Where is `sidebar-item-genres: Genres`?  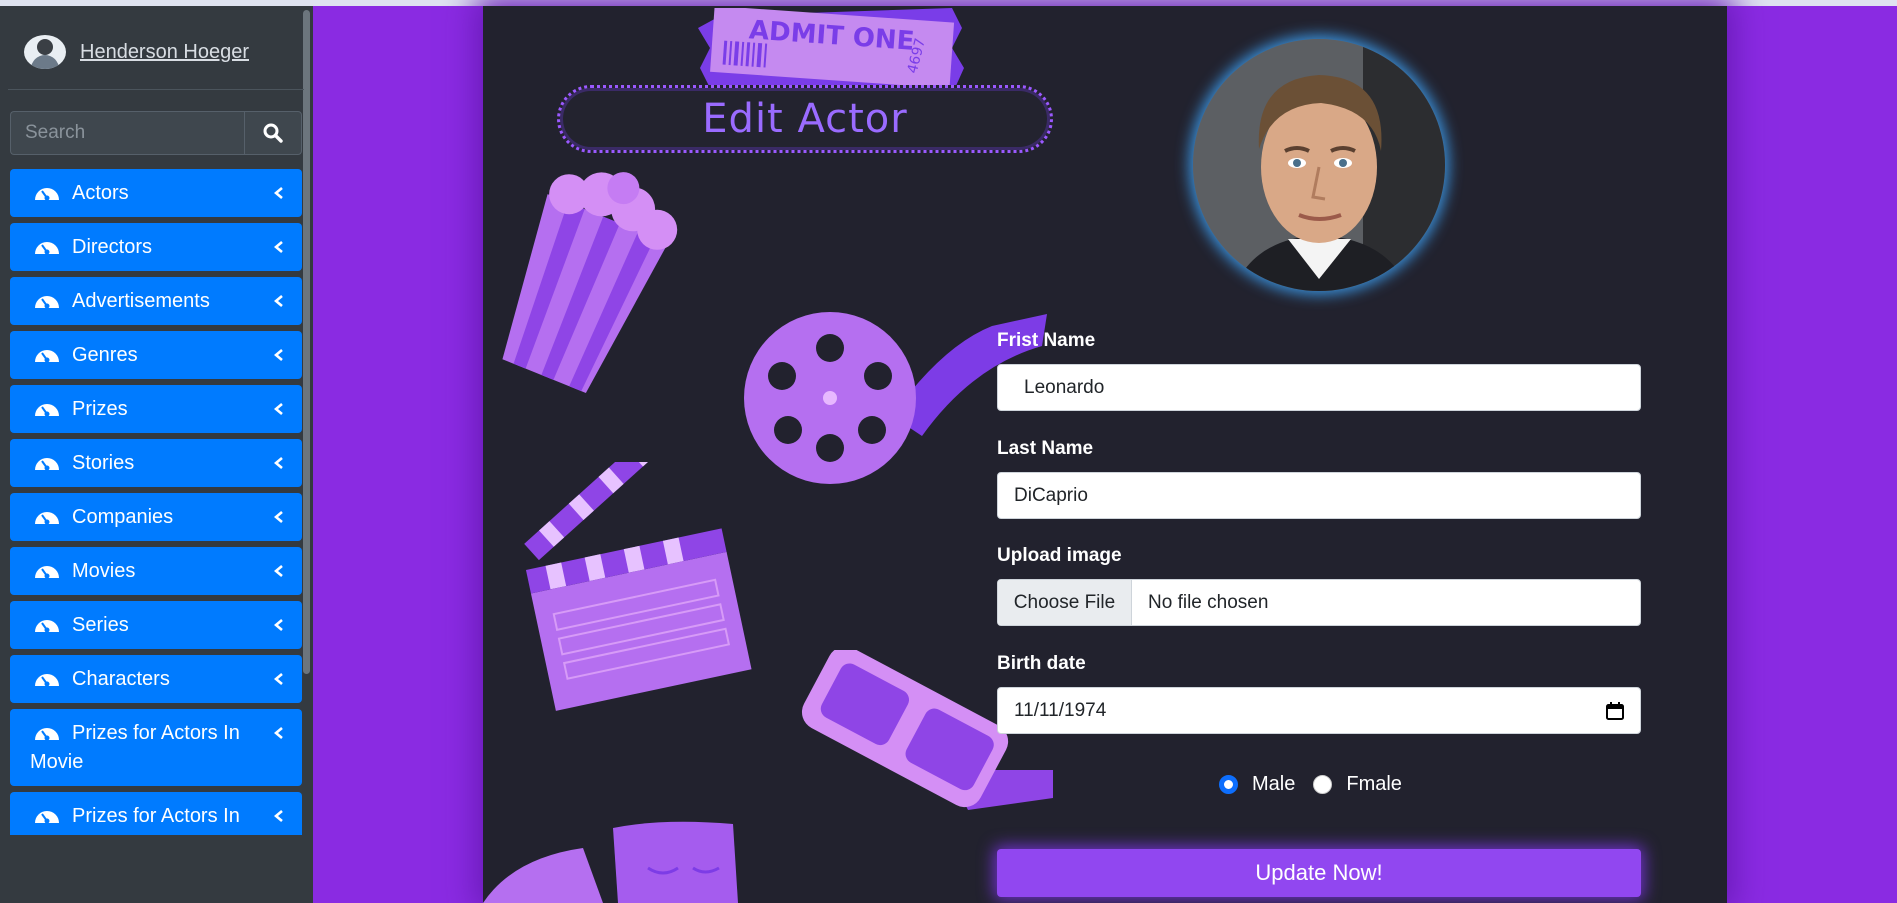 sidebar-item-genres: Genres is located at coordinates (156, 355).